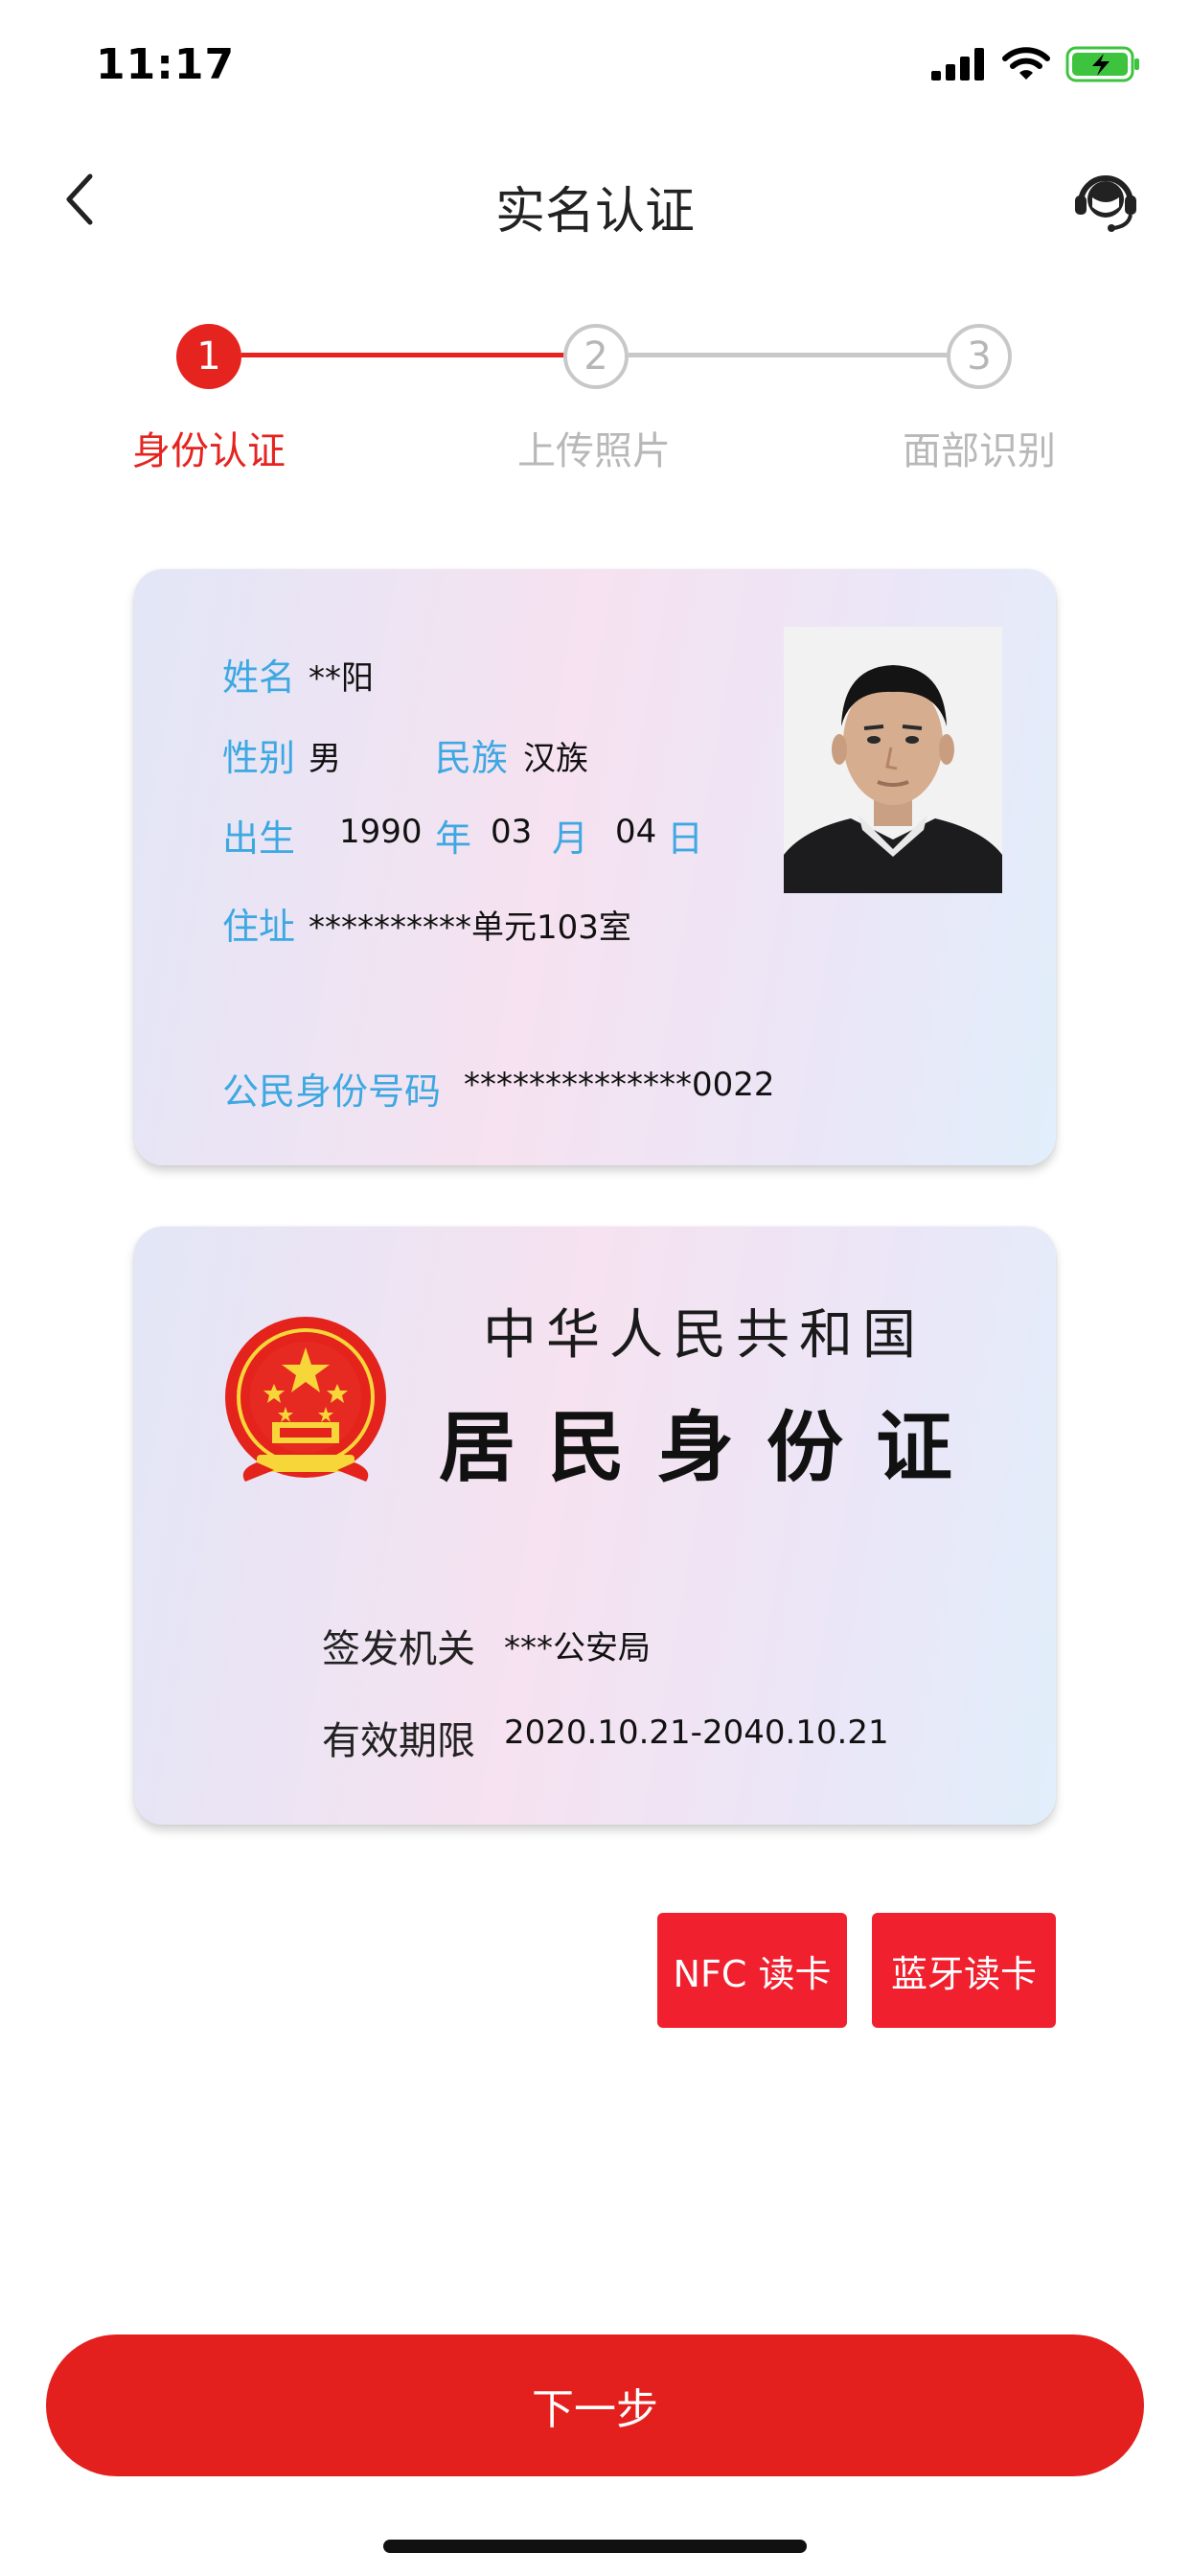 The width and height of the screenshot is (1190, 2576). I want to click on customer-service-icon, so click(1105, 199).